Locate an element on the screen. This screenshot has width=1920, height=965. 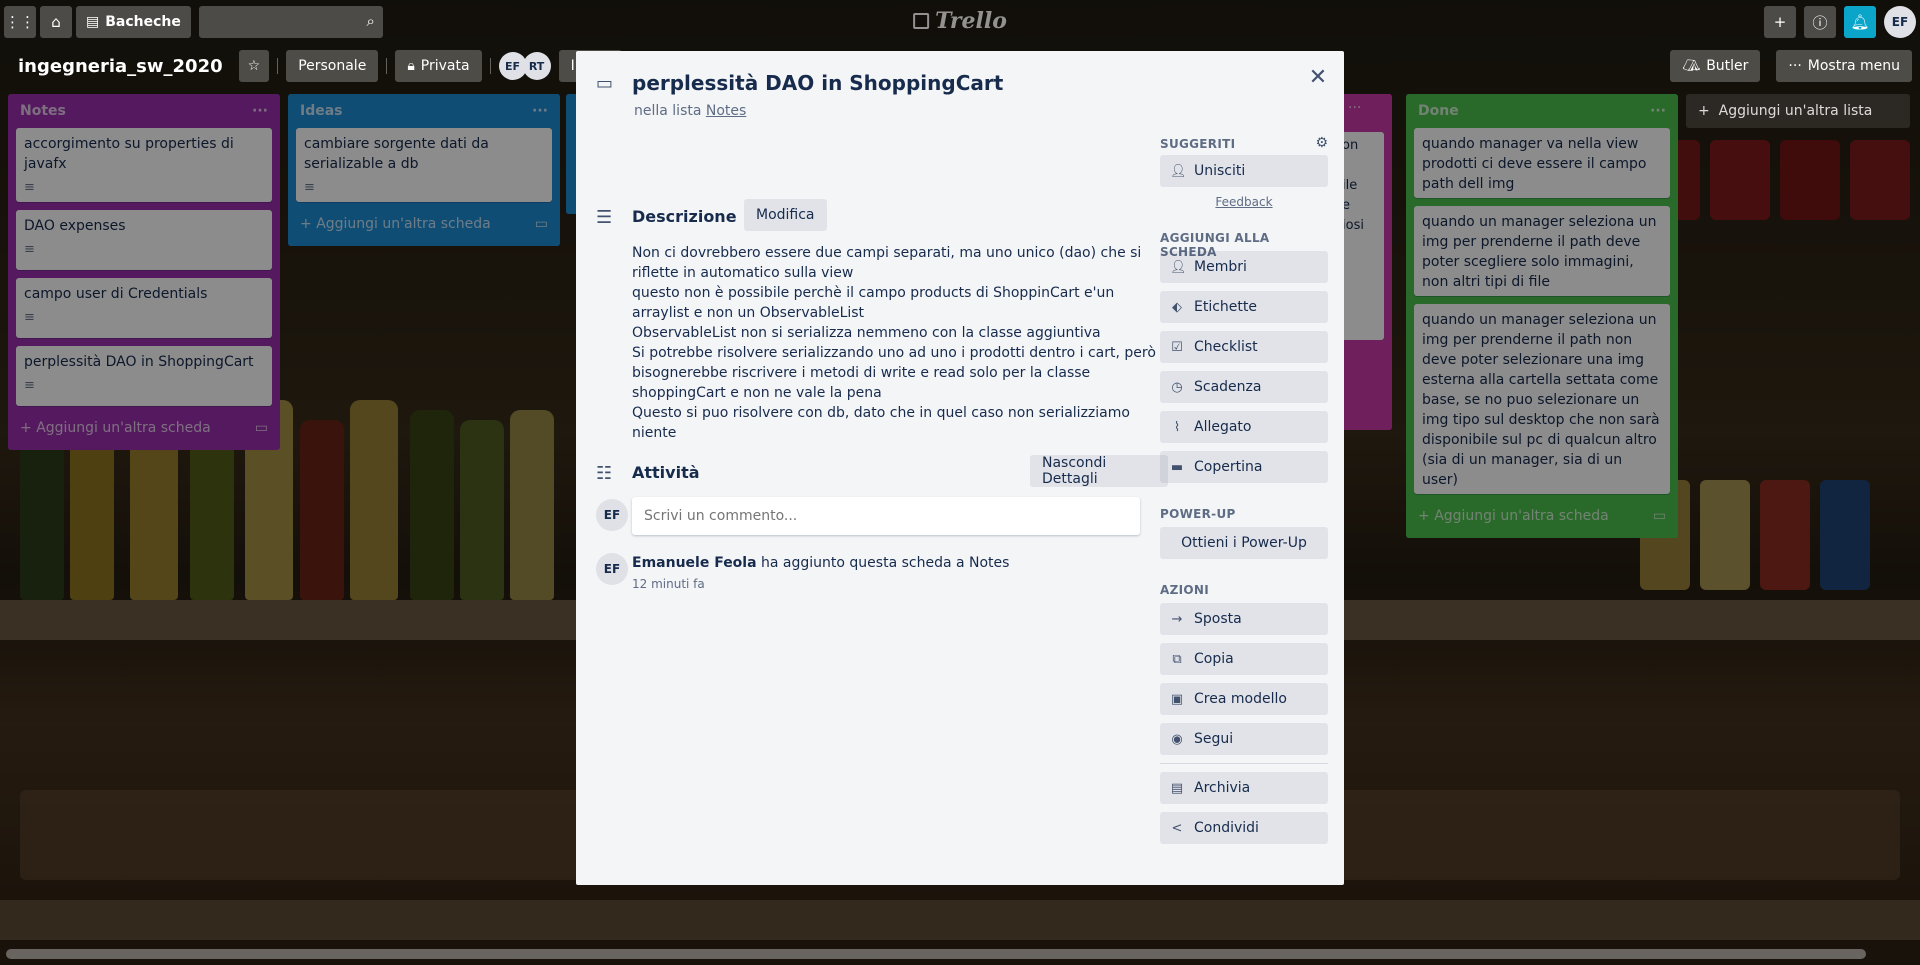
list-card: perplessità DAO in ShoppingCart ≡ is located at coordinates (144, 376).